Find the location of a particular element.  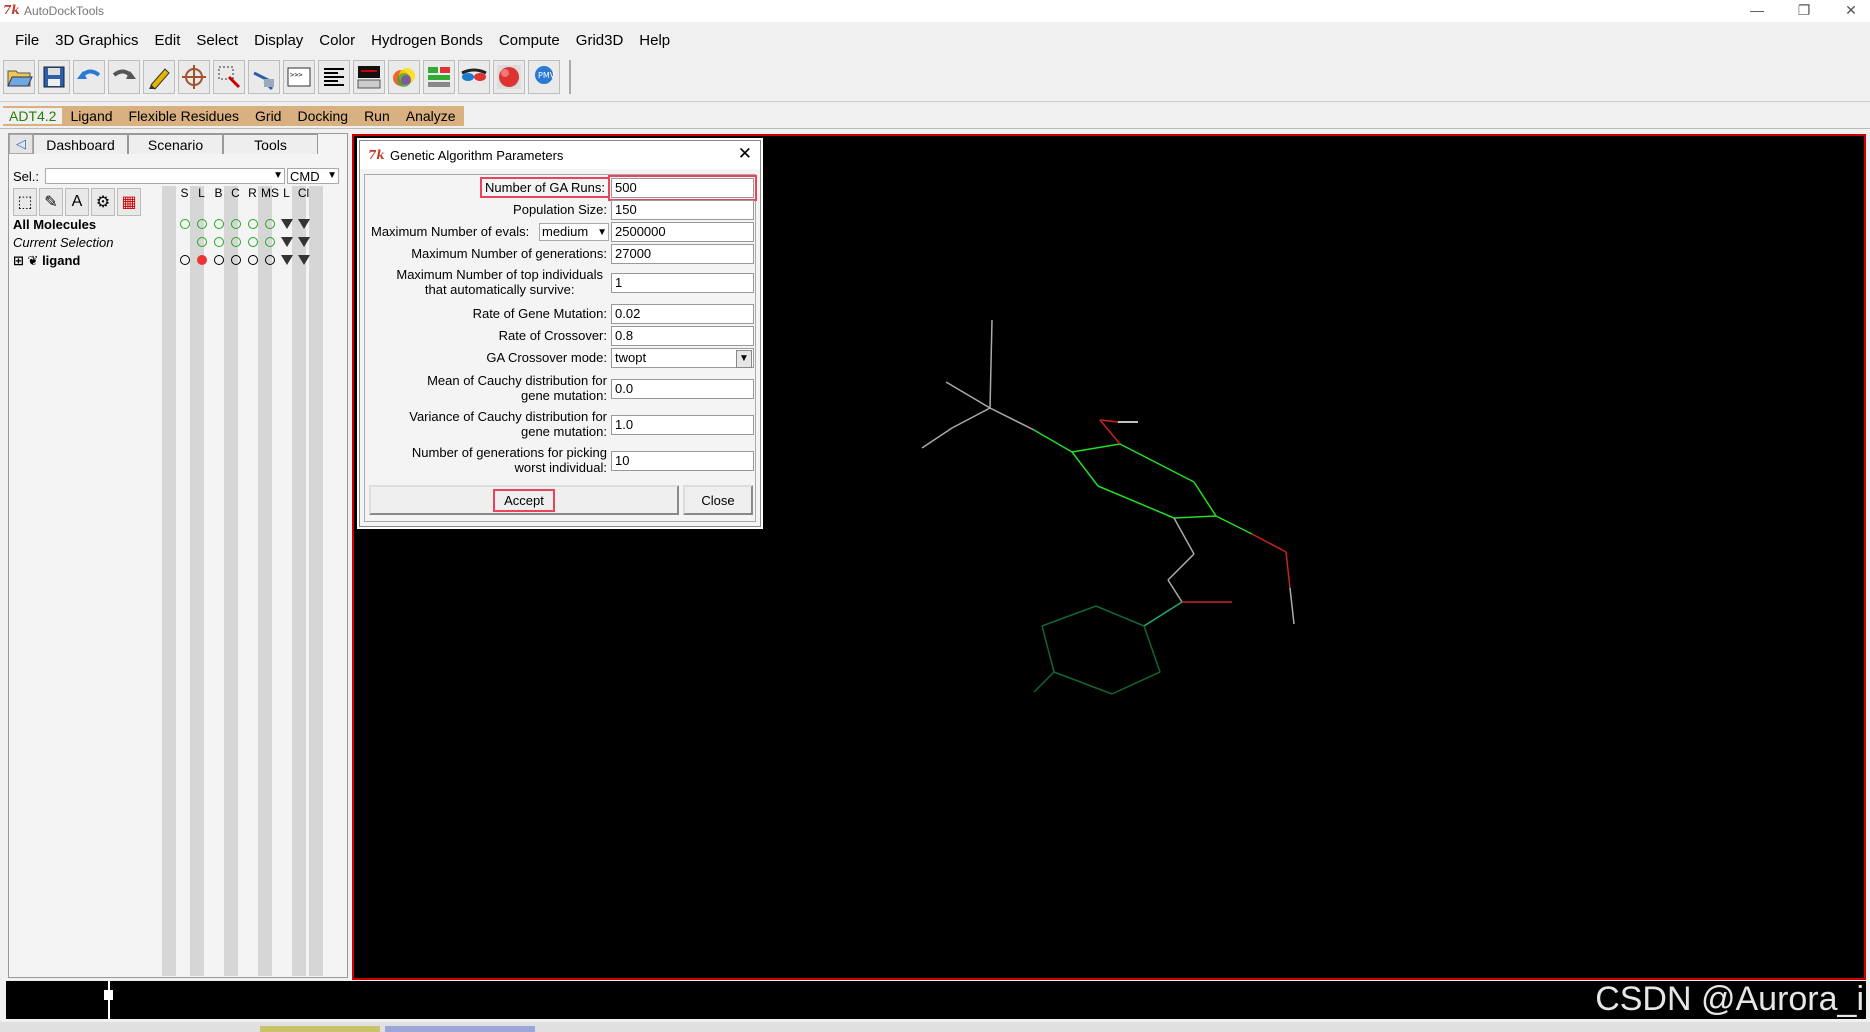

col-balls: B is located at coordinates (218, 193).